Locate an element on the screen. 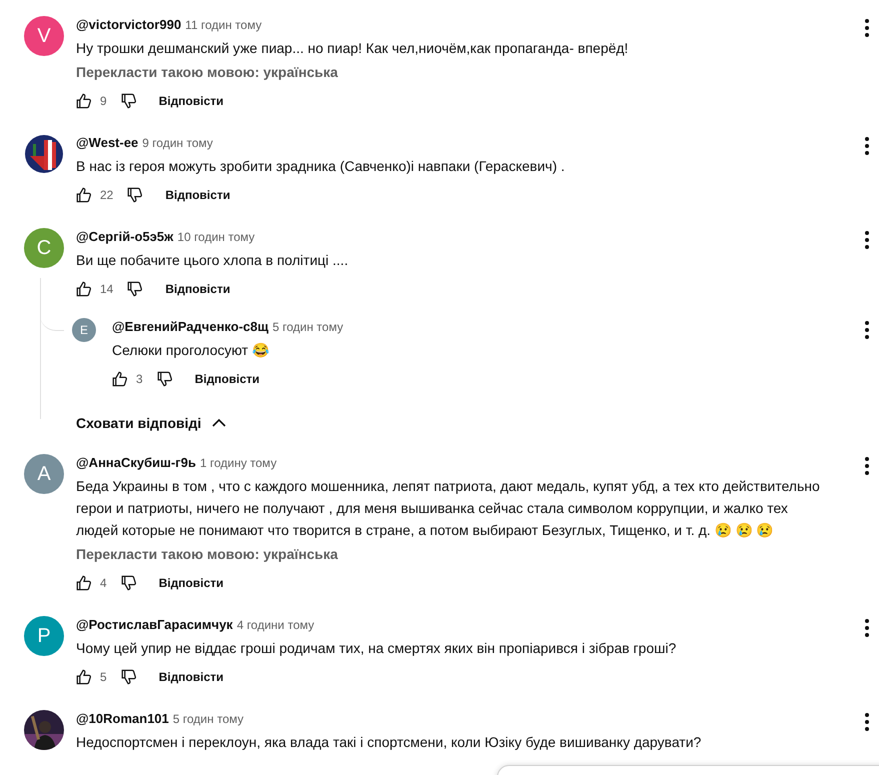 The width and height of the screenshot is (879, 775). author-name: @Сергій-о5э5ж is located at coordinates (125, 237).